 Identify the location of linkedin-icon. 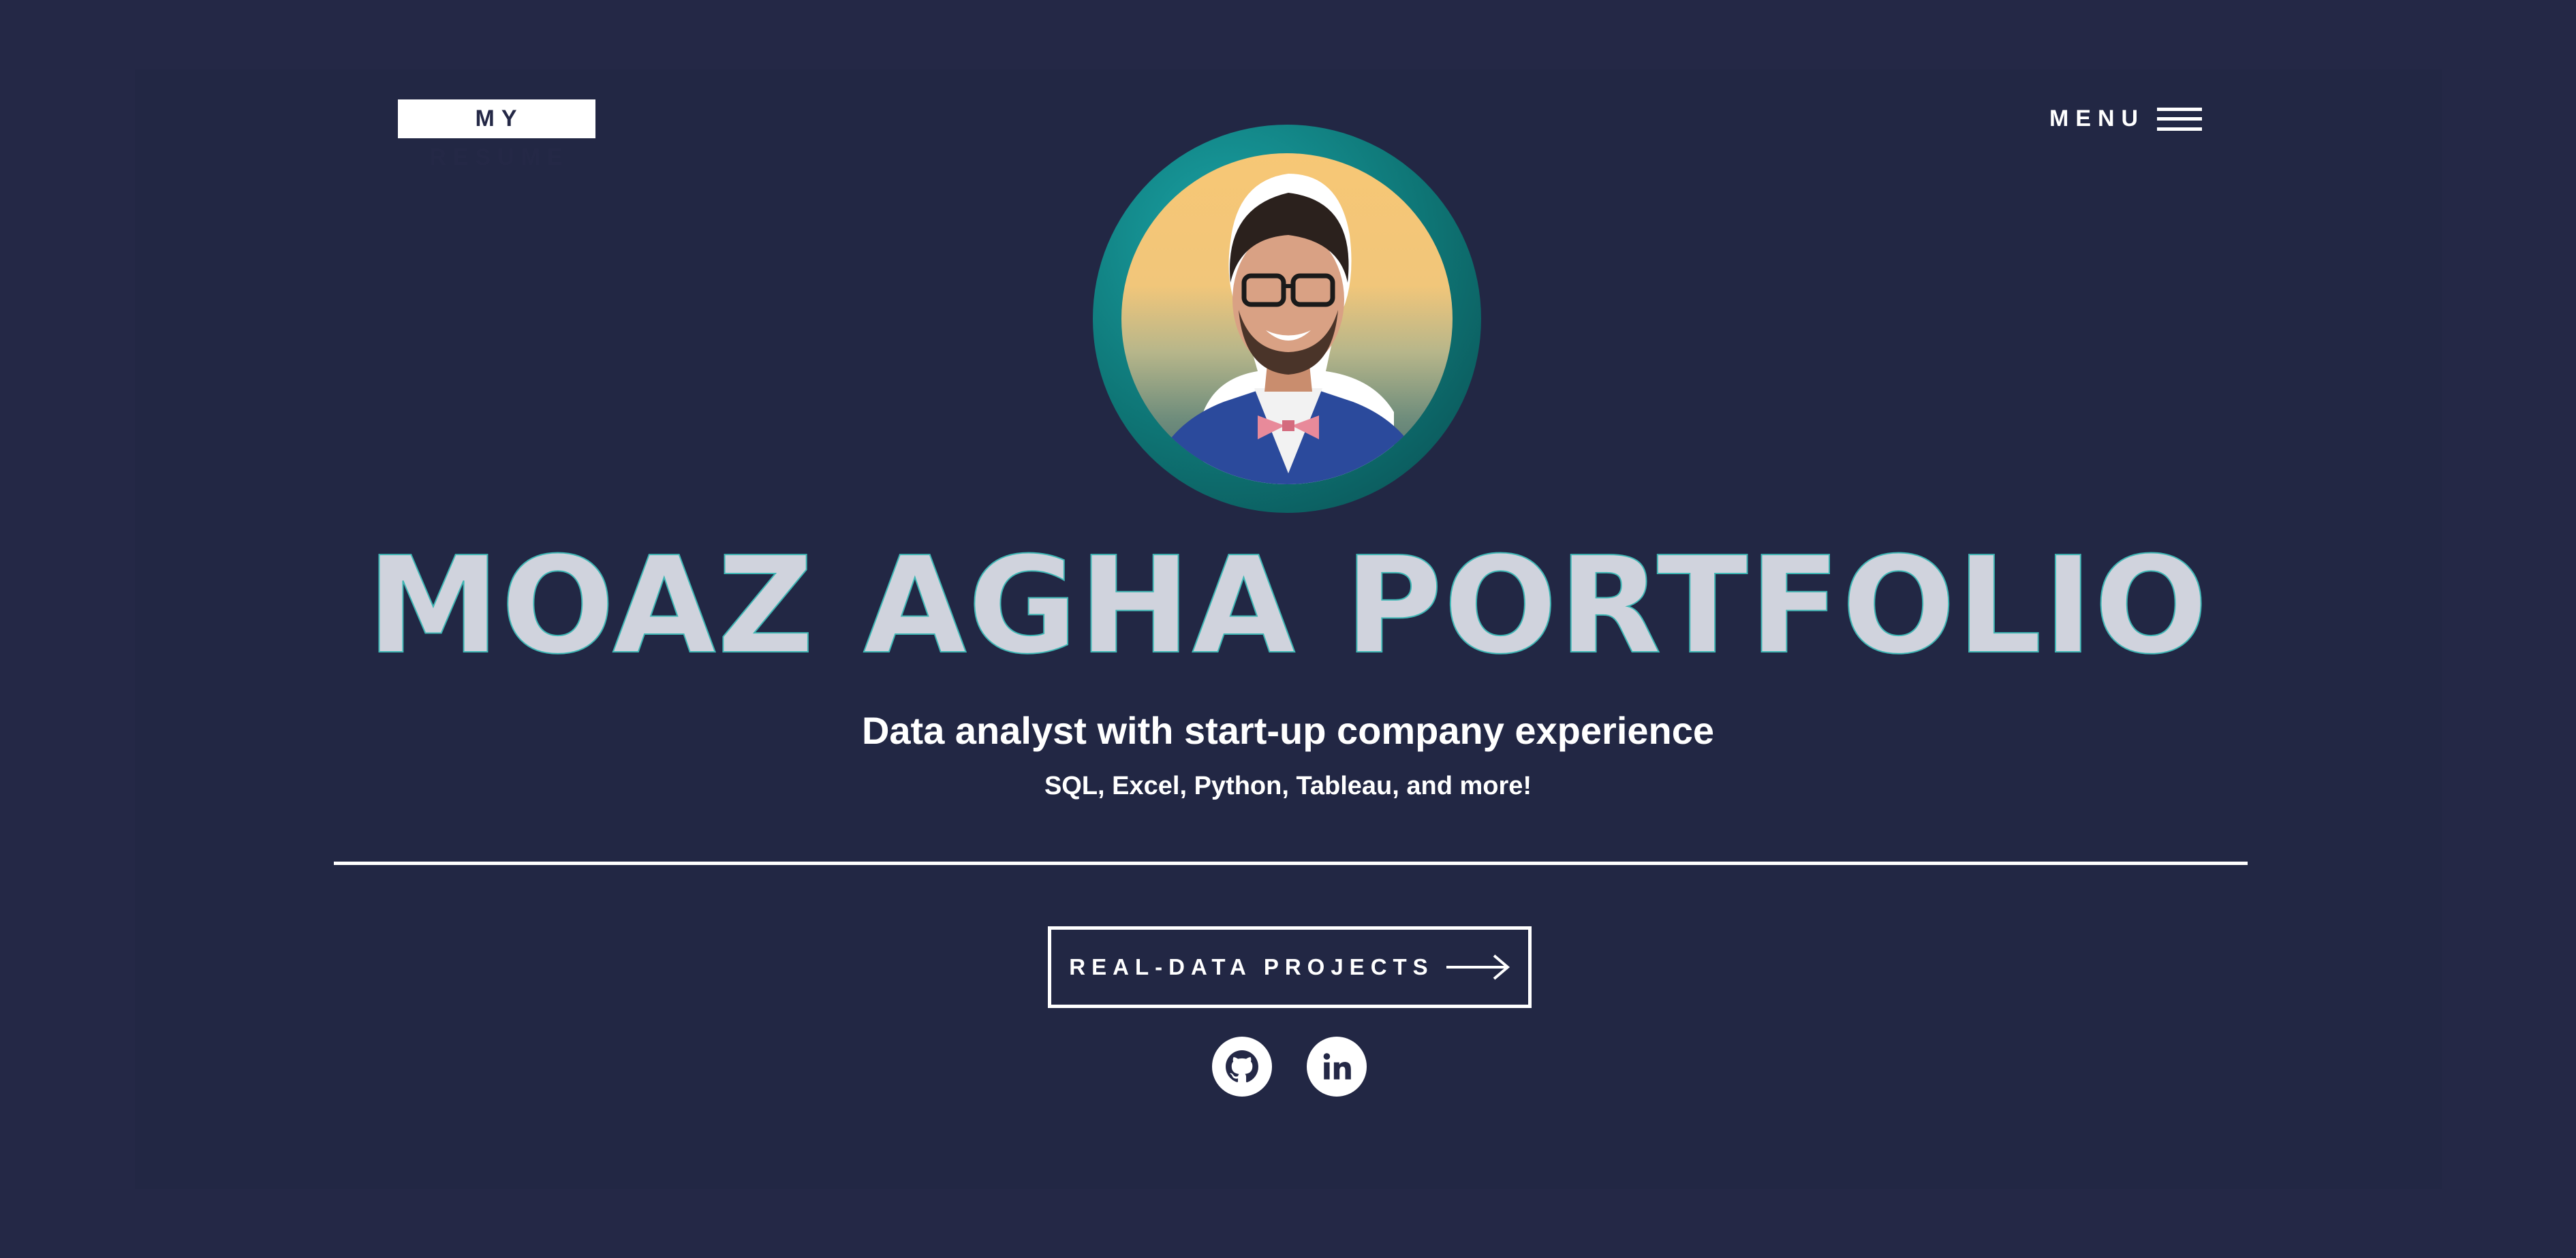
(1337, 1066).